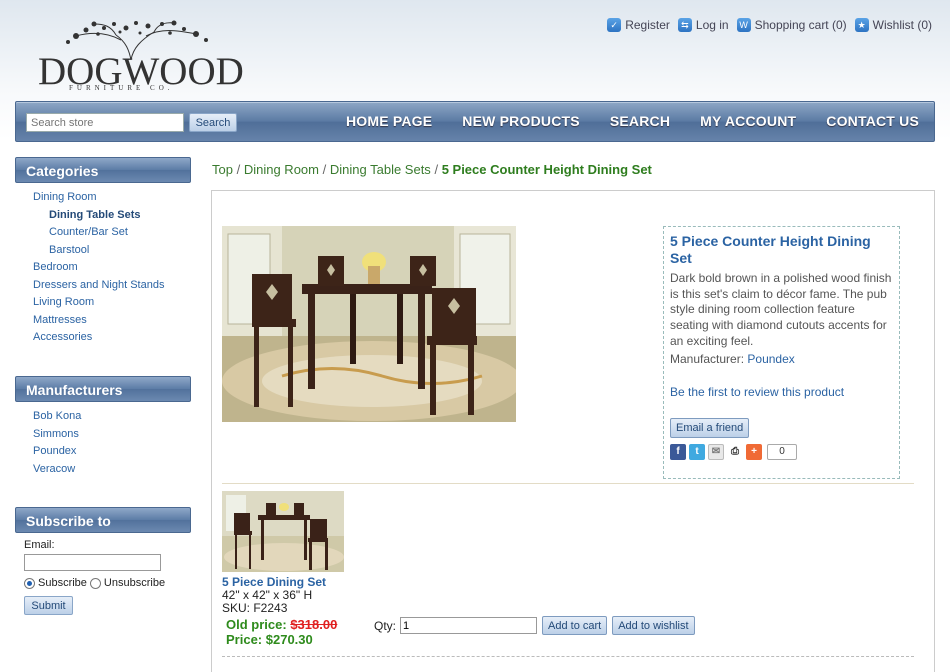  I want to click on add-to-cart-button: Add to cart, so click(575, 625).